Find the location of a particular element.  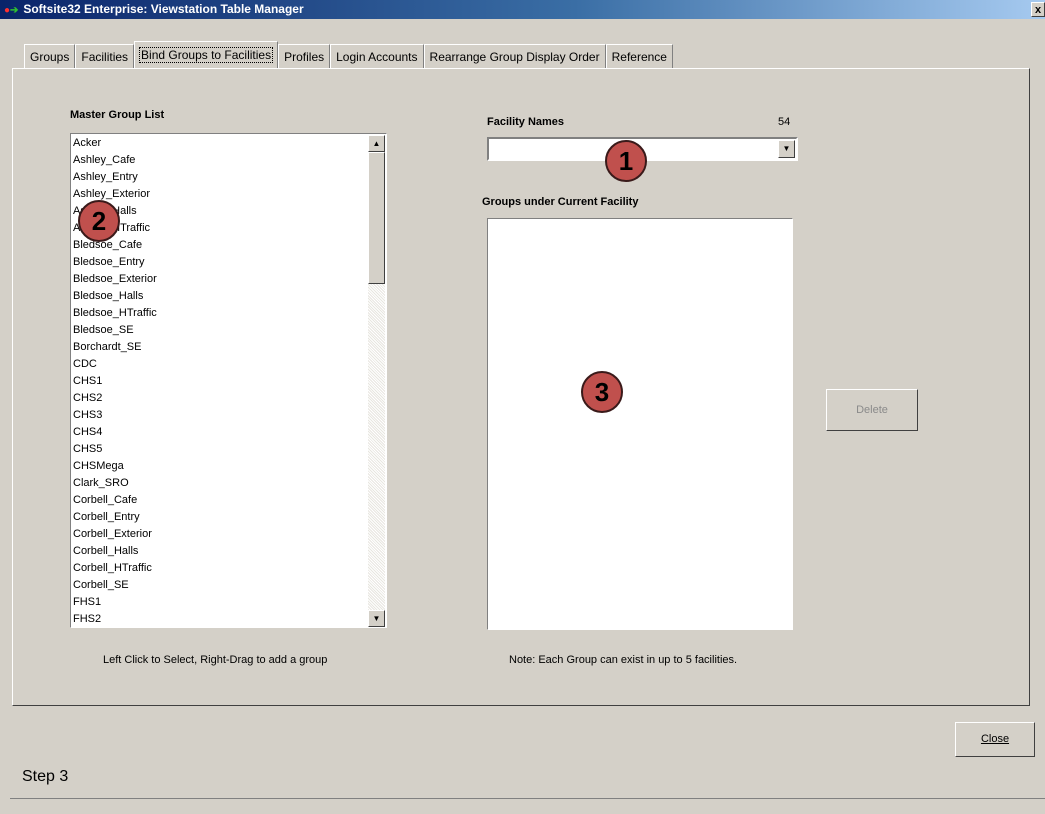

list-item: Corbell_Cafe is located at coordinates (220, 500).